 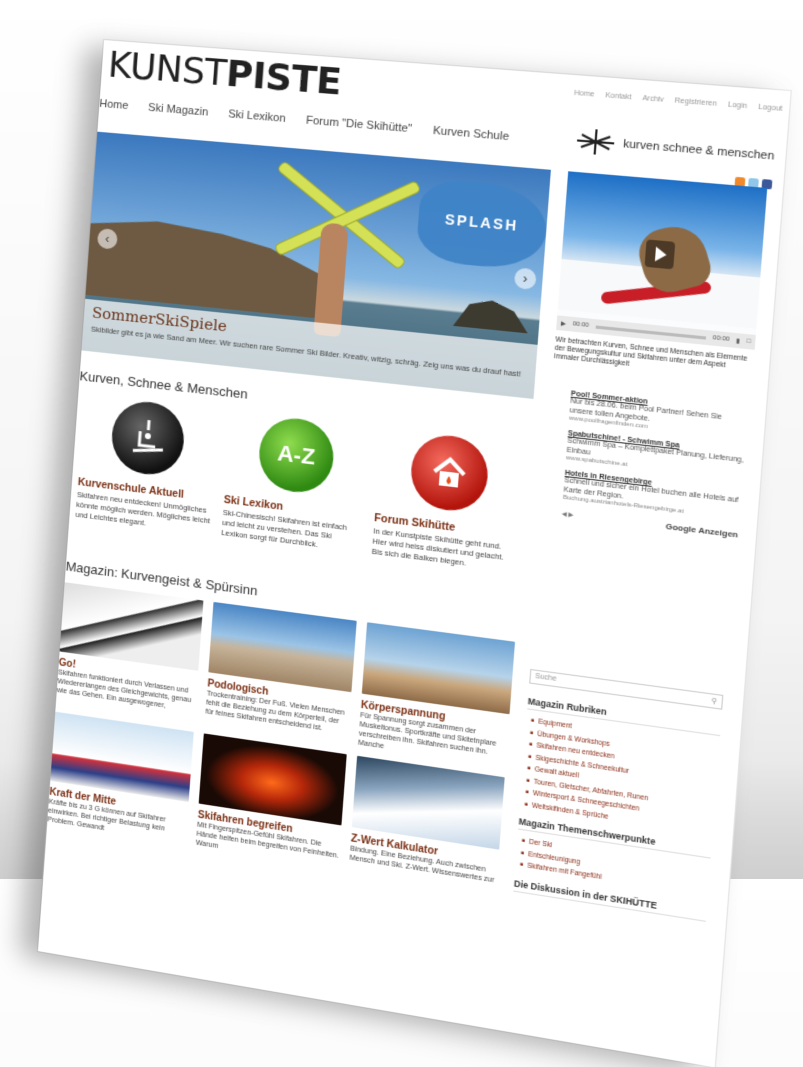 I want to click on slider-next-icon: ›, so click(x=525, y=279).